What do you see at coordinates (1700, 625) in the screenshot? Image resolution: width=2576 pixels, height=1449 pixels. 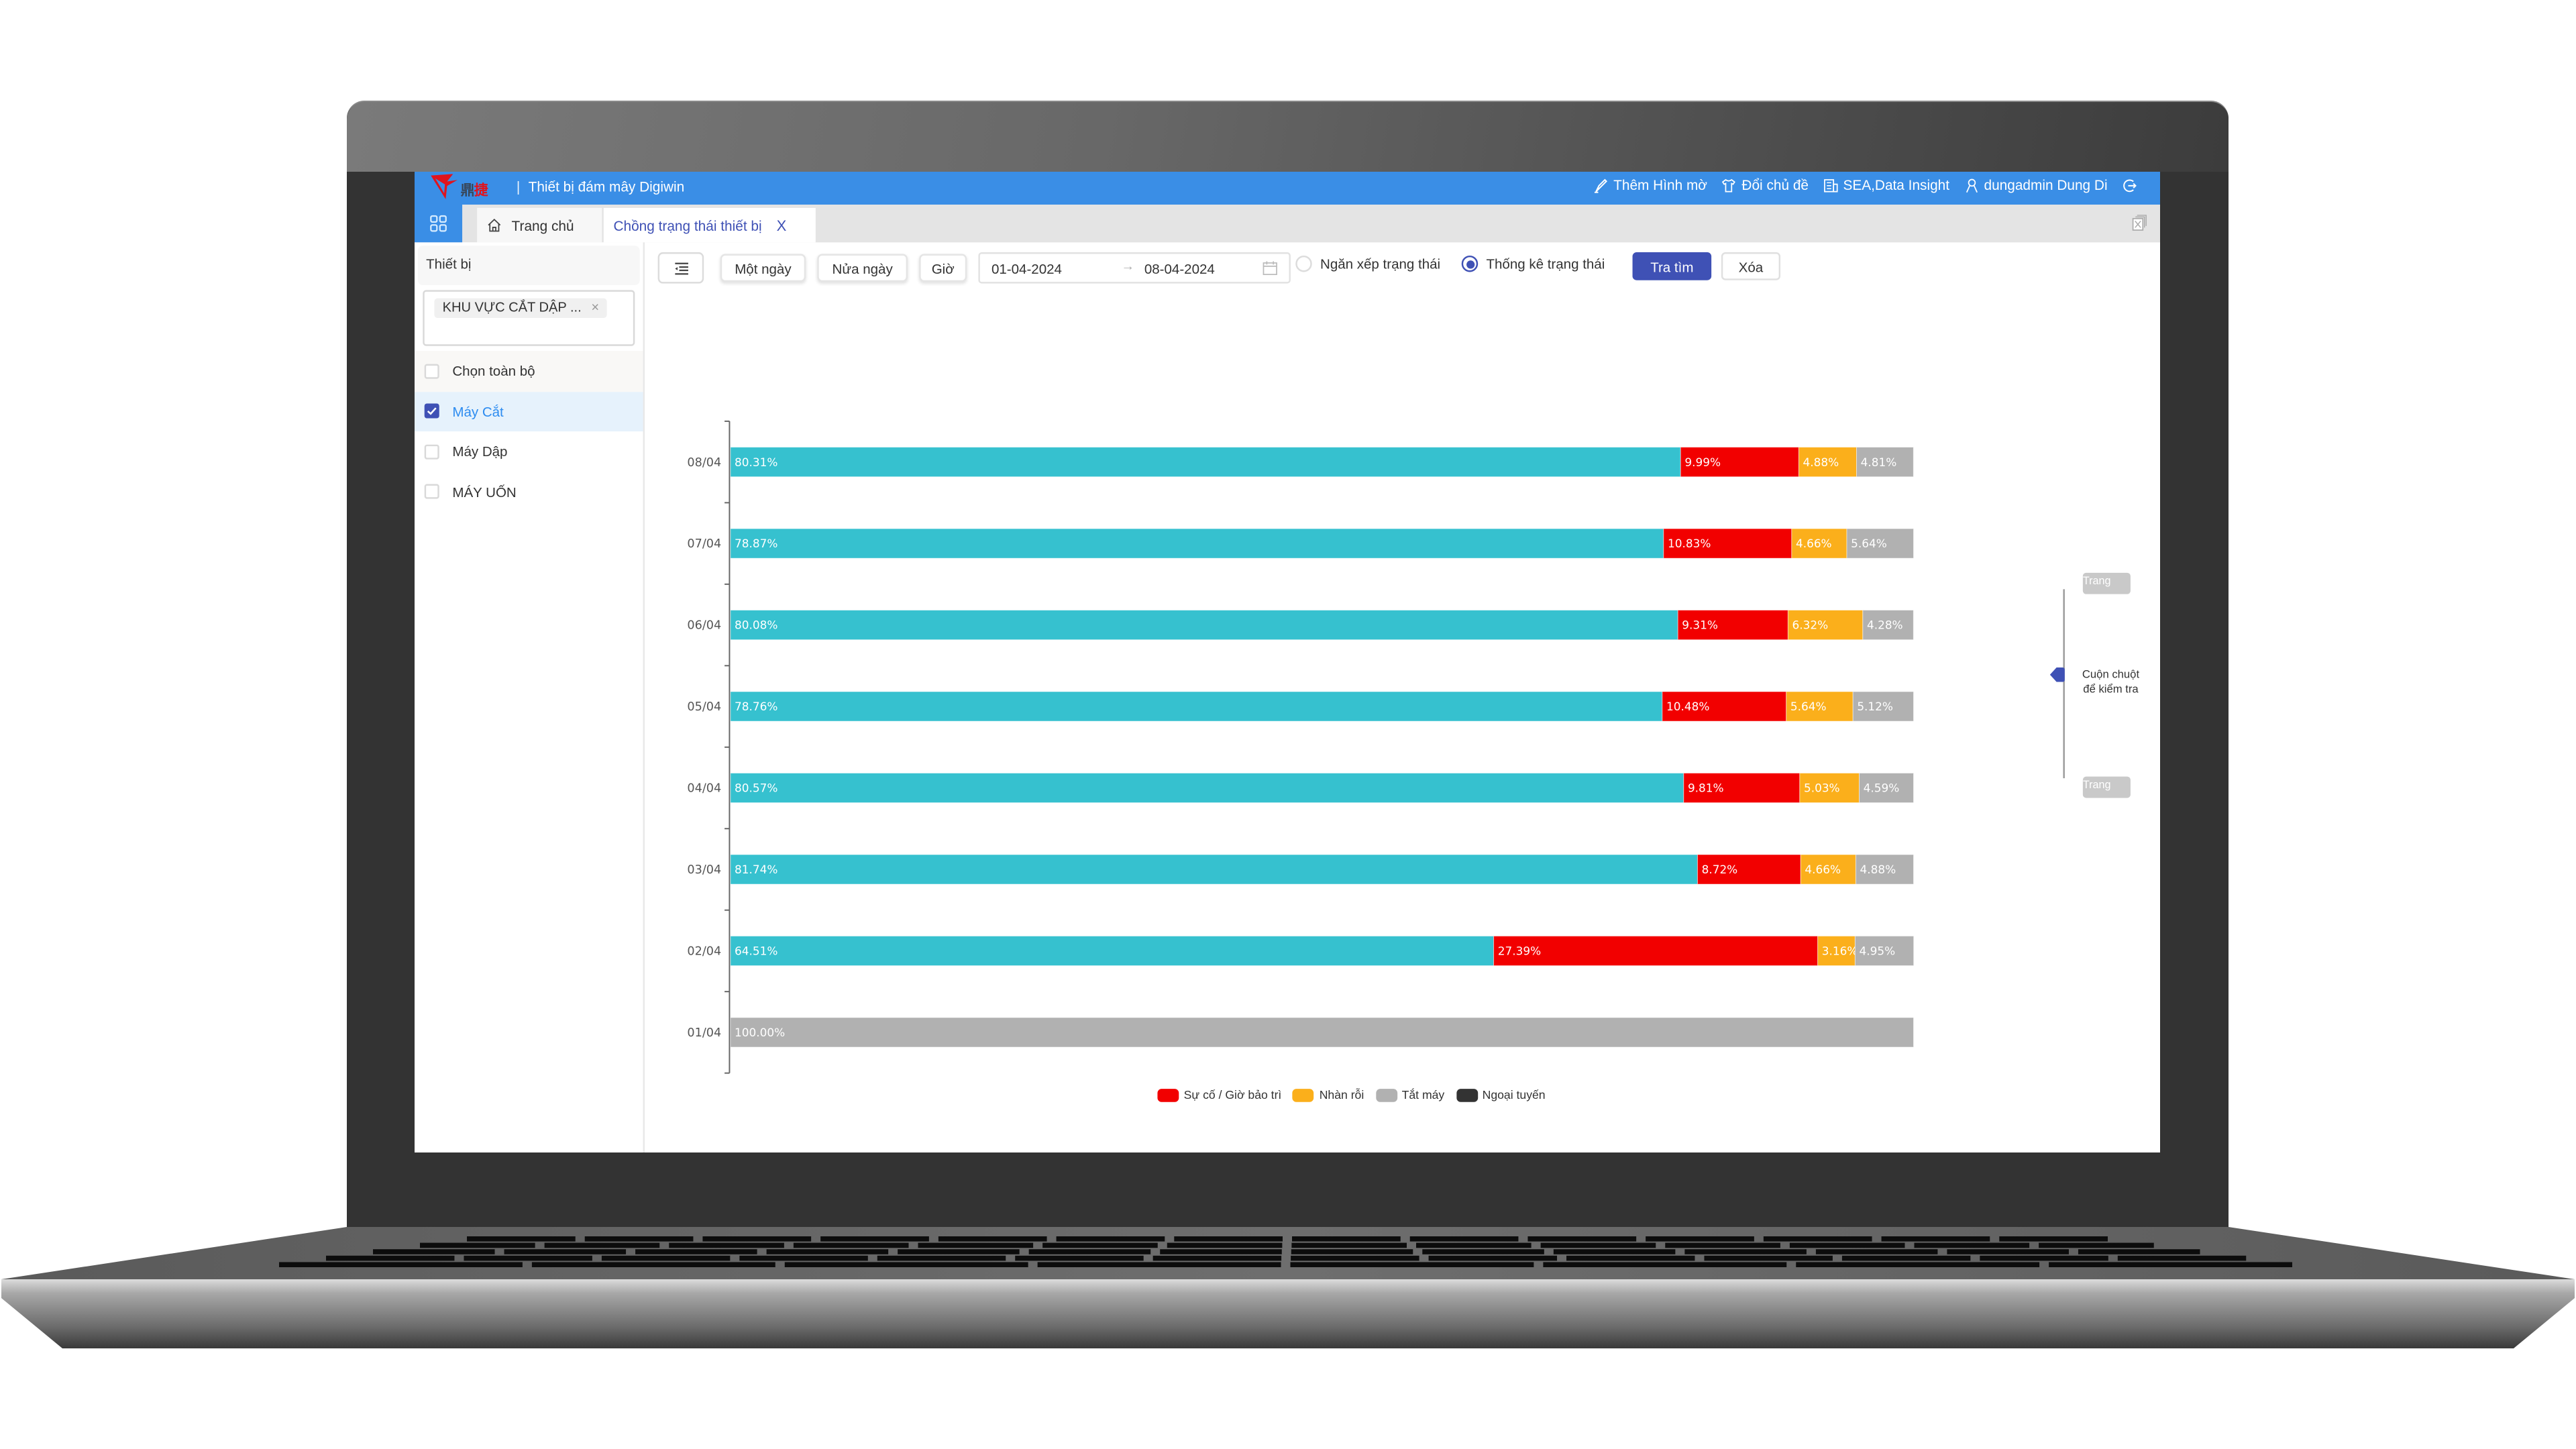 I see `bar-data-label: 9.31%` at bounding box center [1700, 625].